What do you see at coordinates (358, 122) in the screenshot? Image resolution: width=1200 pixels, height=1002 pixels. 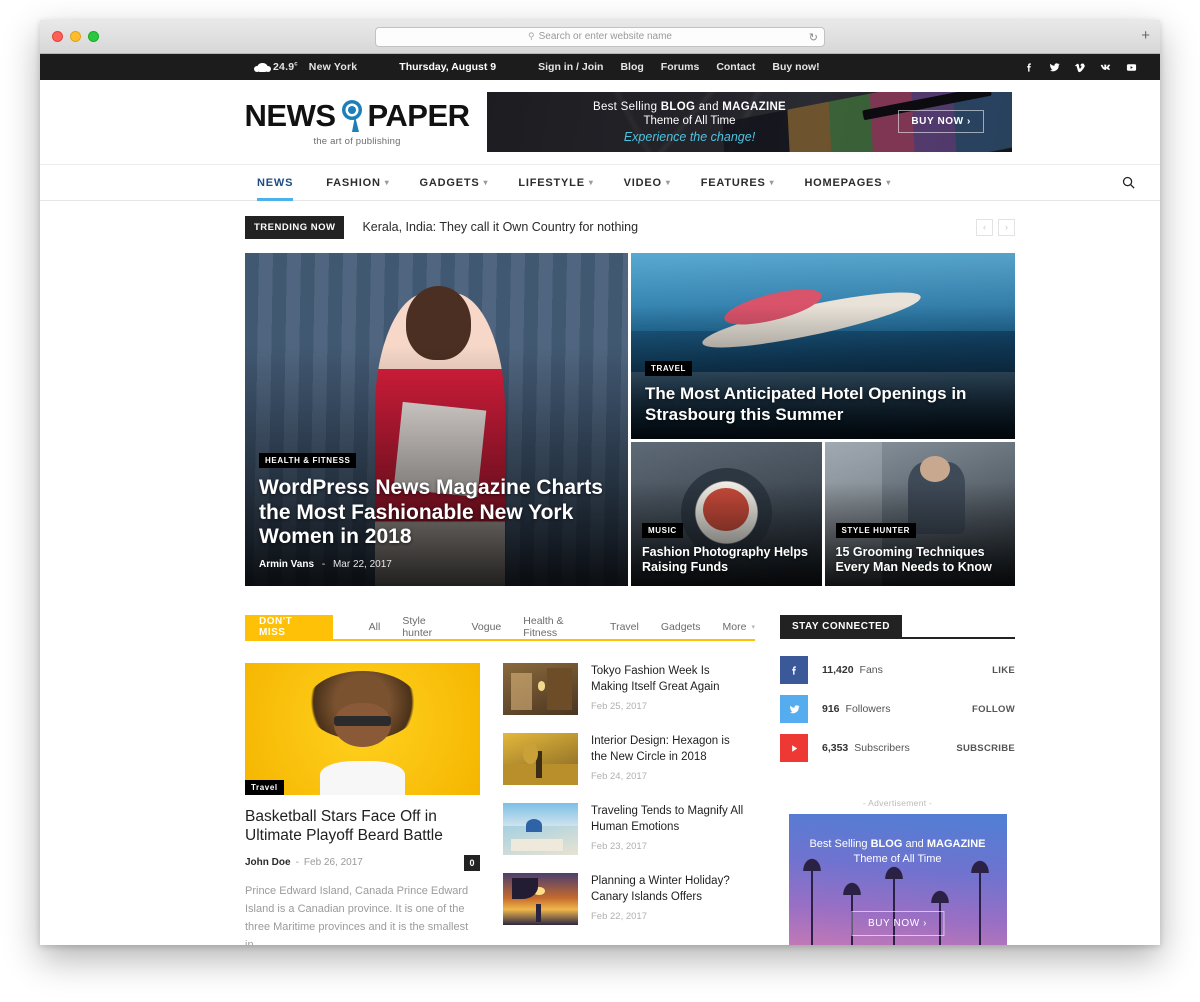 I see `site-logo: NEWS PAPER the art of publishing` at bounding box center [358, 122].